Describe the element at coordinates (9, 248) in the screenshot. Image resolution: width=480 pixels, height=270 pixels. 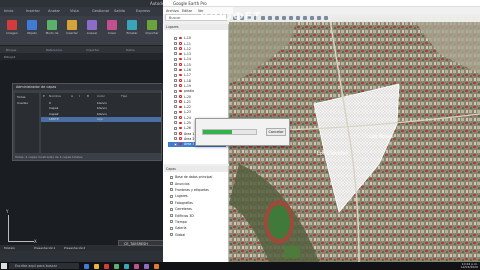
I see `layout-tab: Modelo` at that location.